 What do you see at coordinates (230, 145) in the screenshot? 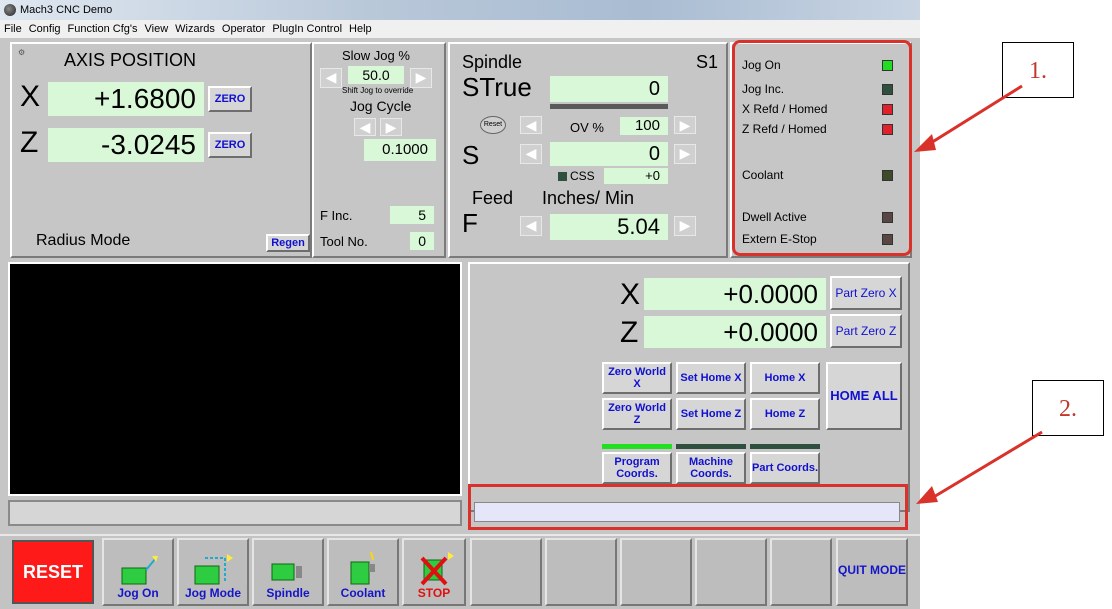
I see `zero-z-button: ZERO` at bounding box center [230, 145].